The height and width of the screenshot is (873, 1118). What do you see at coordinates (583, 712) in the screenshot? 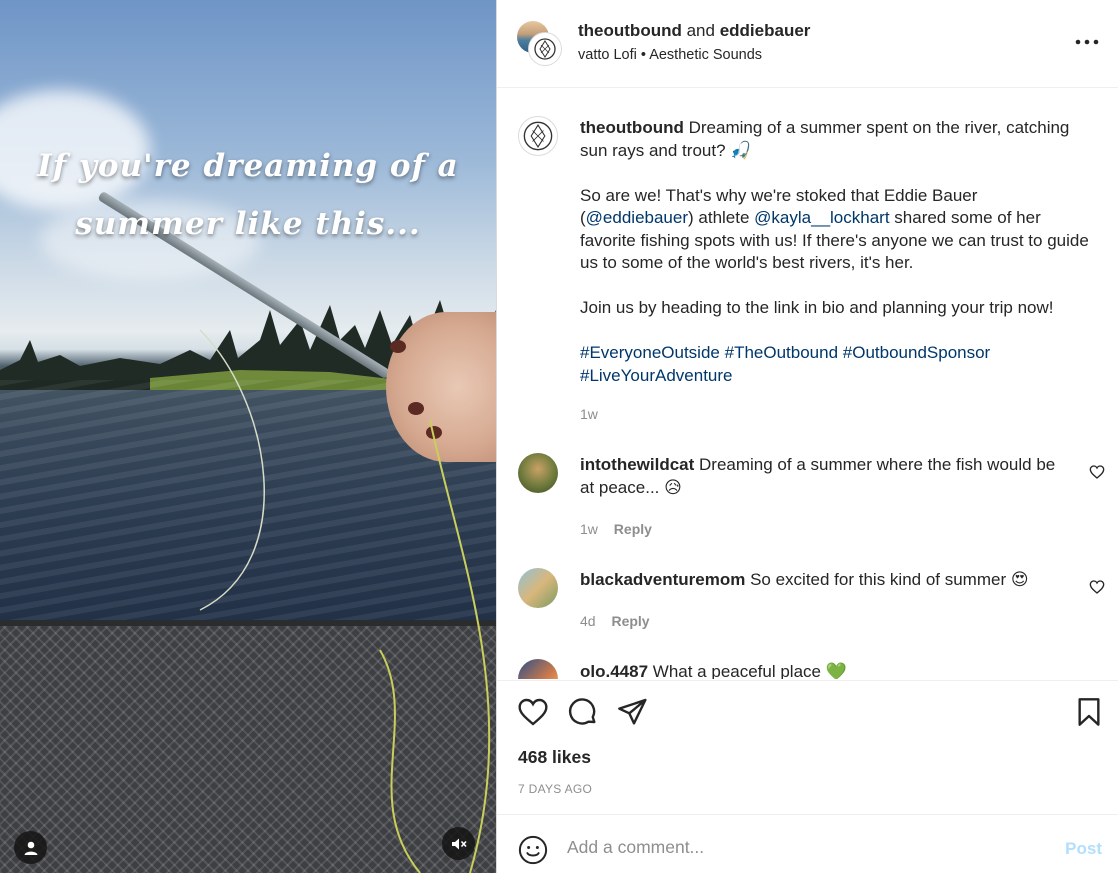
I see `comment-bubble-icon` at bounding box center [583, 712].